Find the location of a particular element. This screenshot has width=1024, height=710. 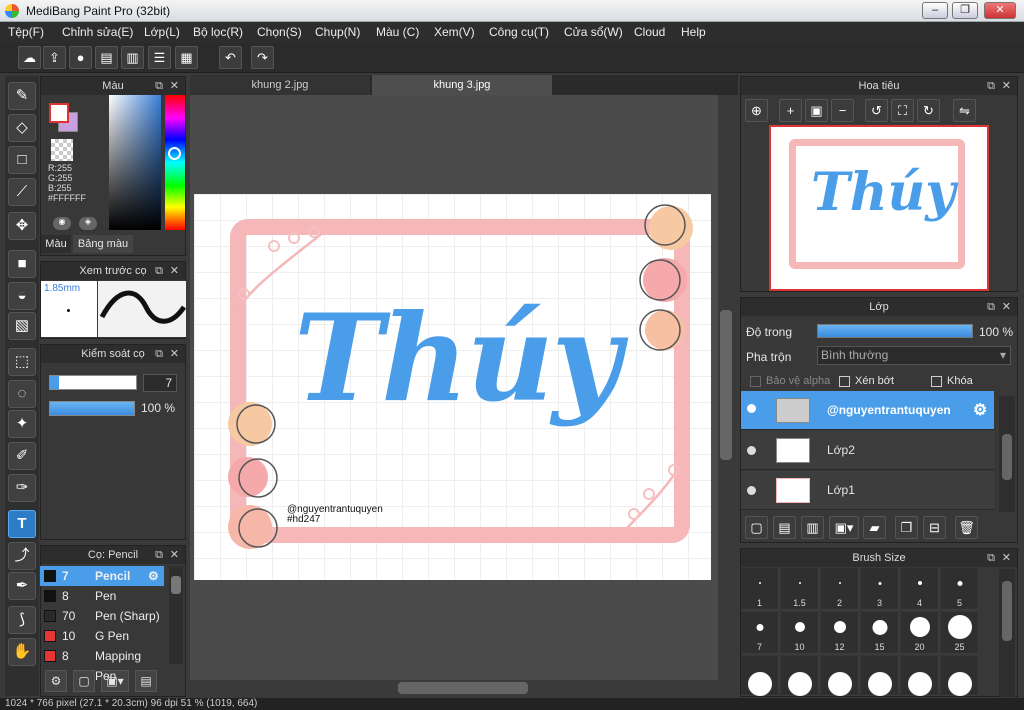

comment-icon: ● is located at coordinates (80, 57).